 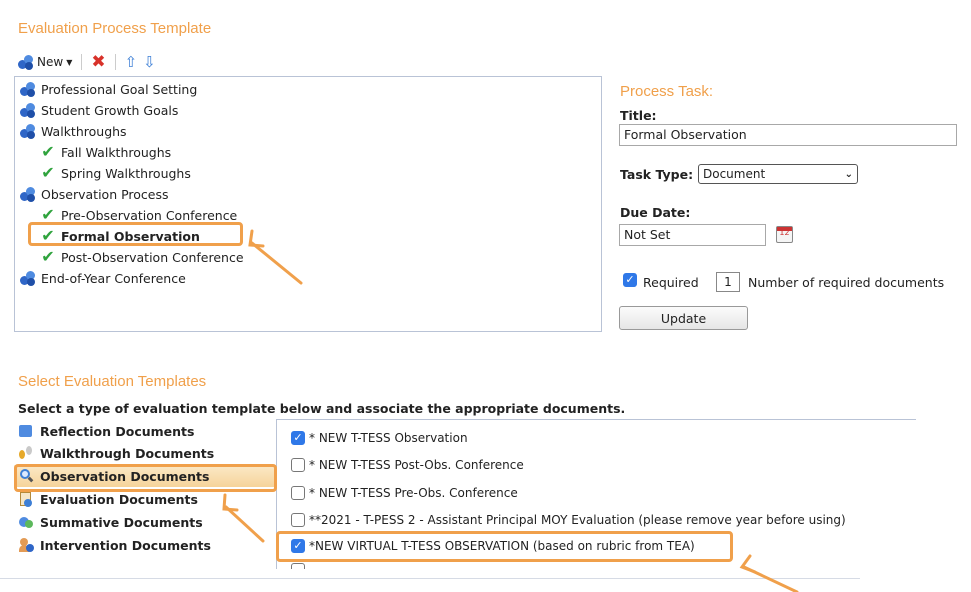 I want to click on new-button: New ▼, so click(x=45, y=62).